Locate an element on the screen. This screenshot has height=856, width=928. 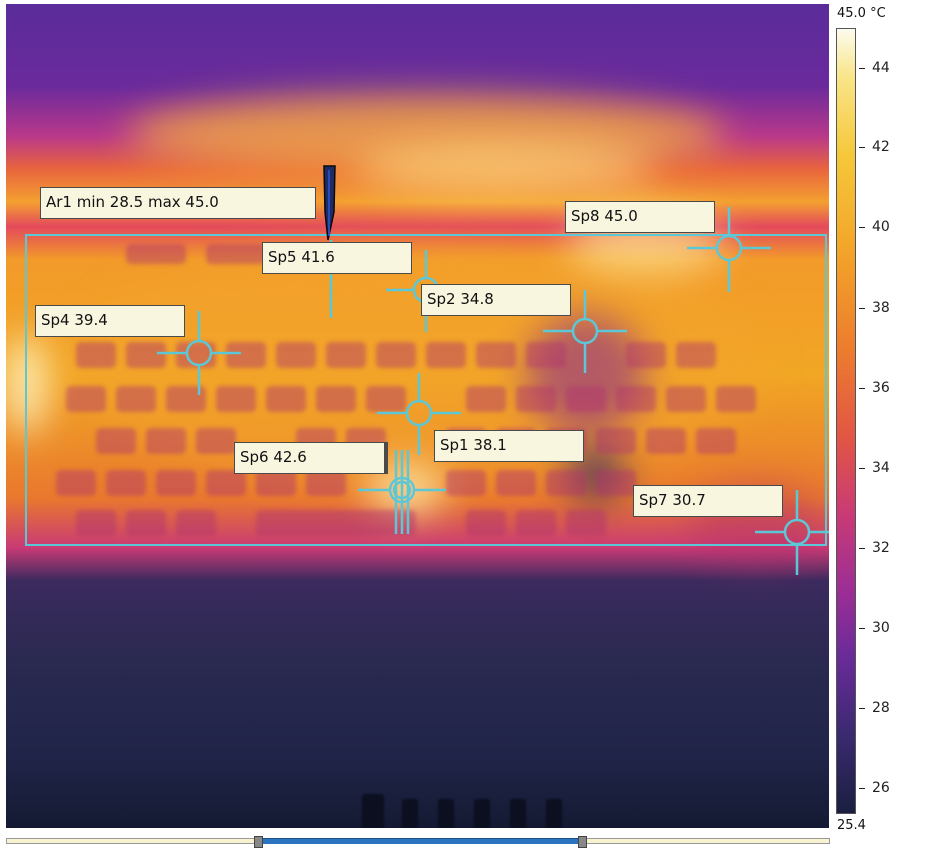
scale-tick-label: 42 is located at coordinates (881, 147).